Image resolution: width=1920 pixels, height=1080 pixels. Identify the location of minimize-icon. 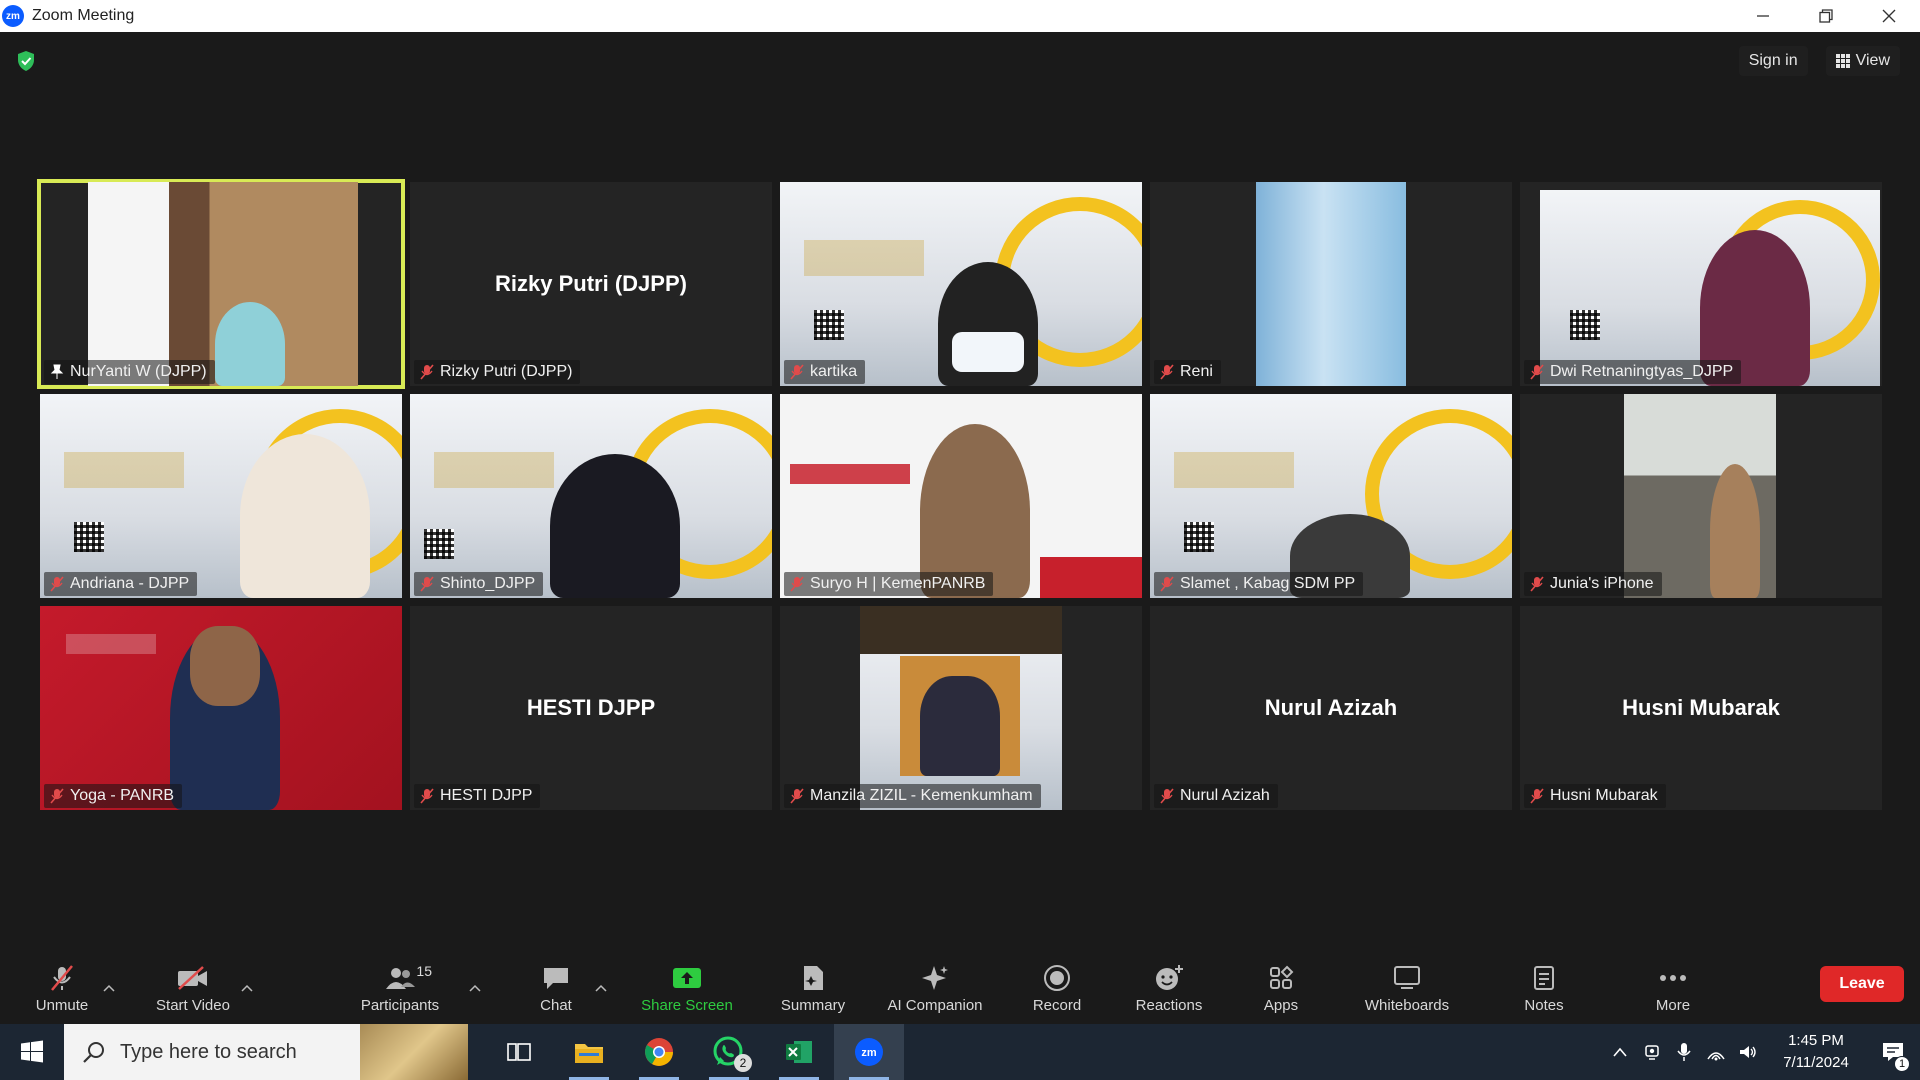
(1762, 16).